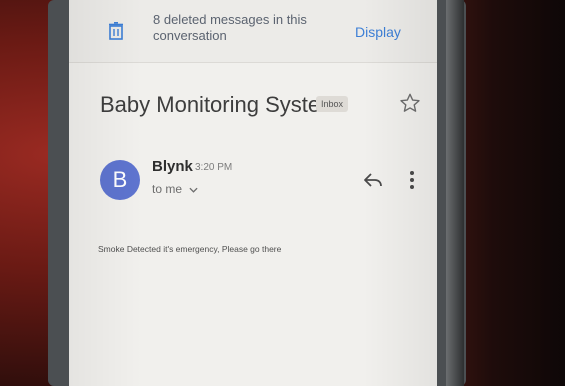 The height and width of the screenshot is (386, 565). I want to click on recipient-details-toggle: to me, so click(175, 189).